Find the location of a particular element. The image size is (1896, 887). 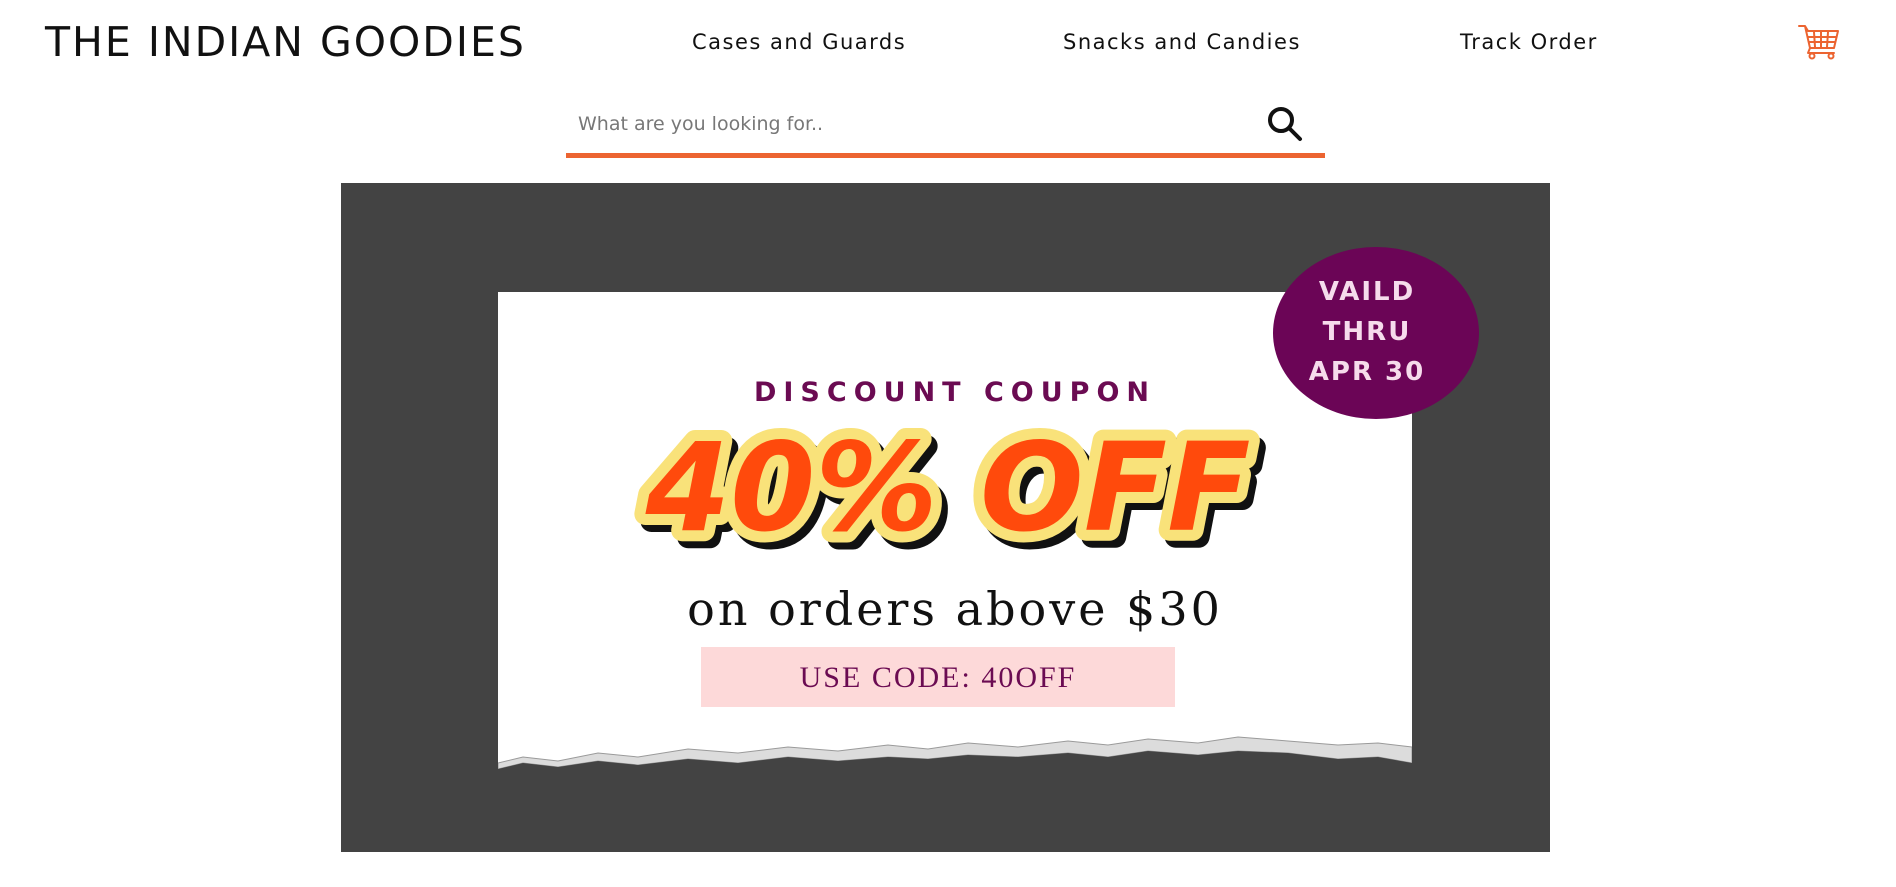

coupon-code: USE CODE: 40OFF is located at coordinates (938, 677).